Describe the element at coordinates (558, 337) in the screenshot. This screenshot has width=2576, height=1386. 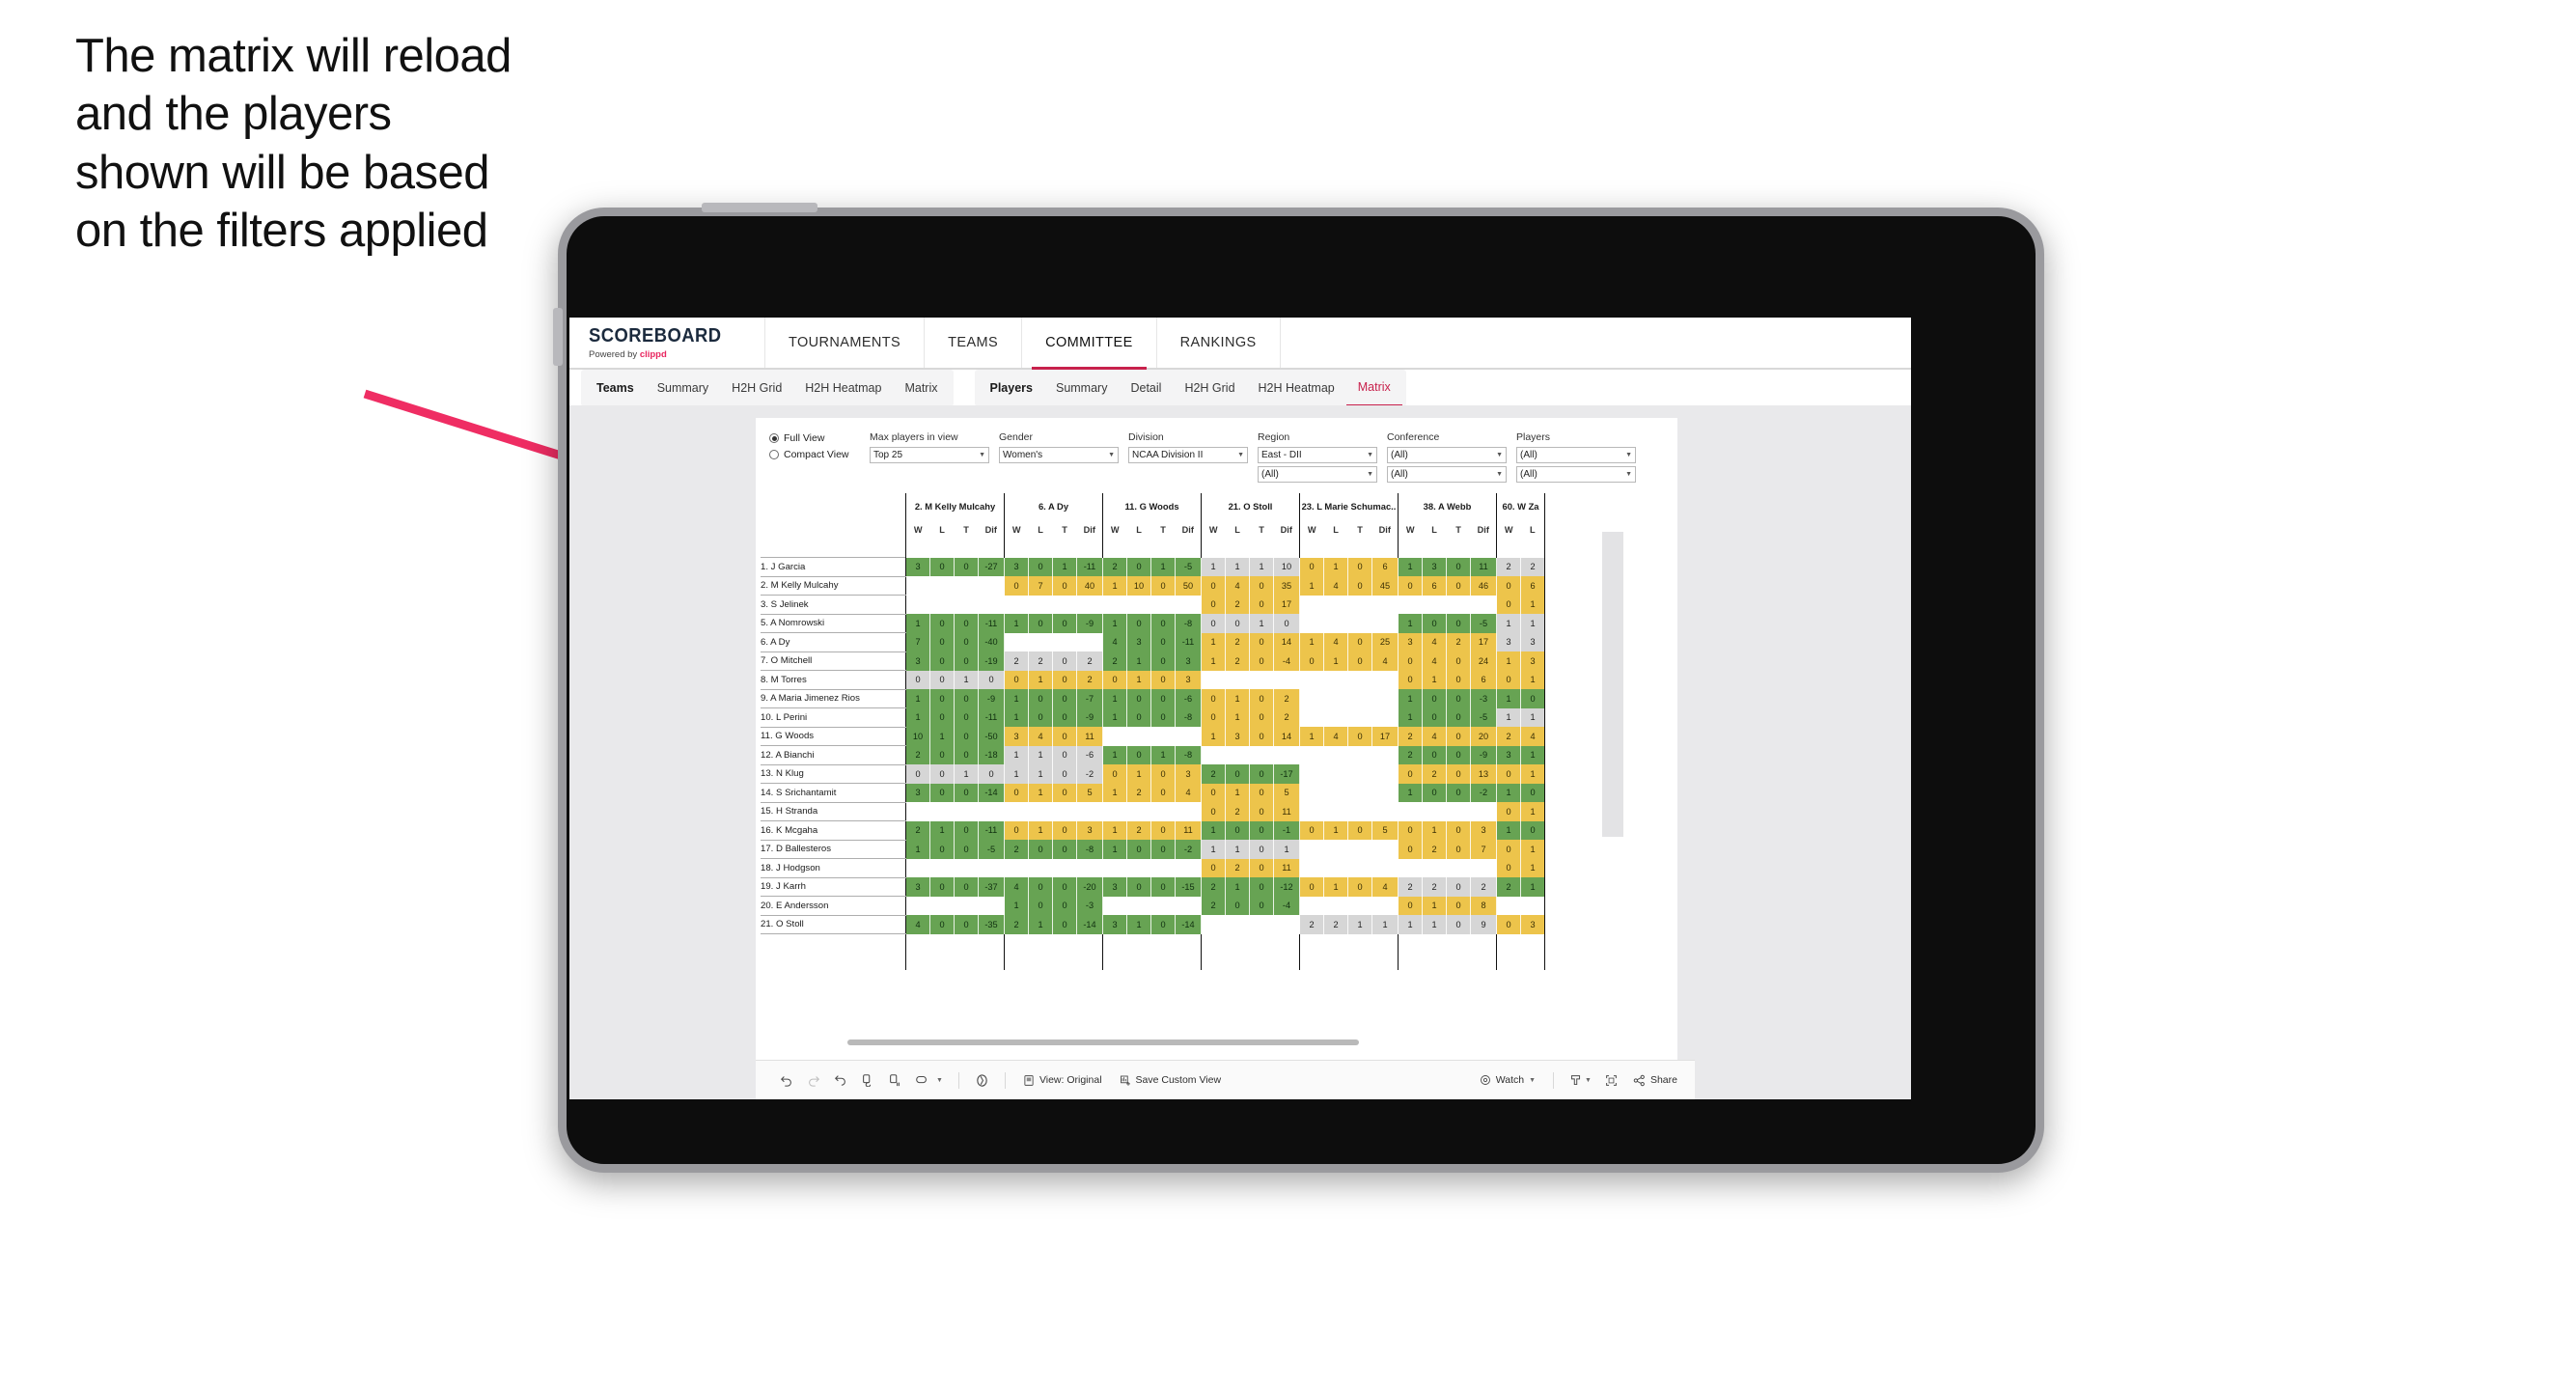
I see `tablet-side-button` at that location.